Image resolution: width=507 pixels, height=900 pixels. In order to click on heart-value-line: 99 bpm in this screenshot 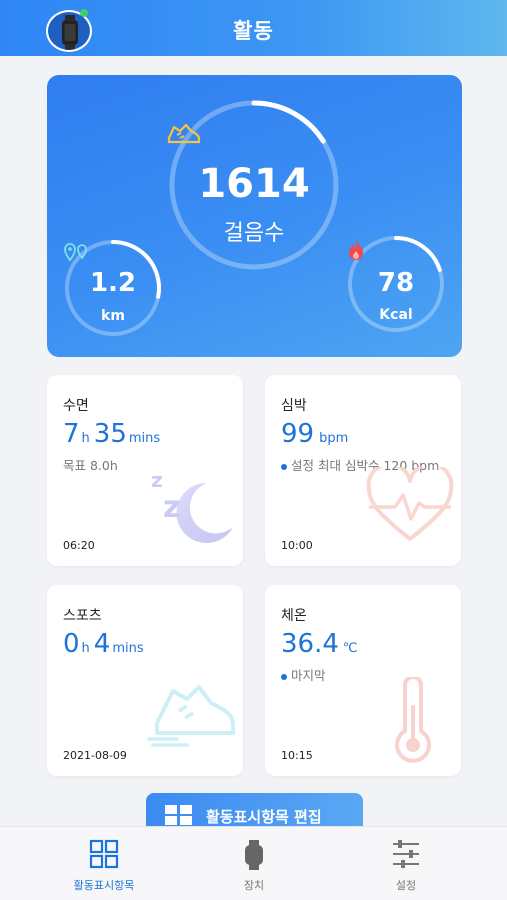, I will do `click(316, 434)`.